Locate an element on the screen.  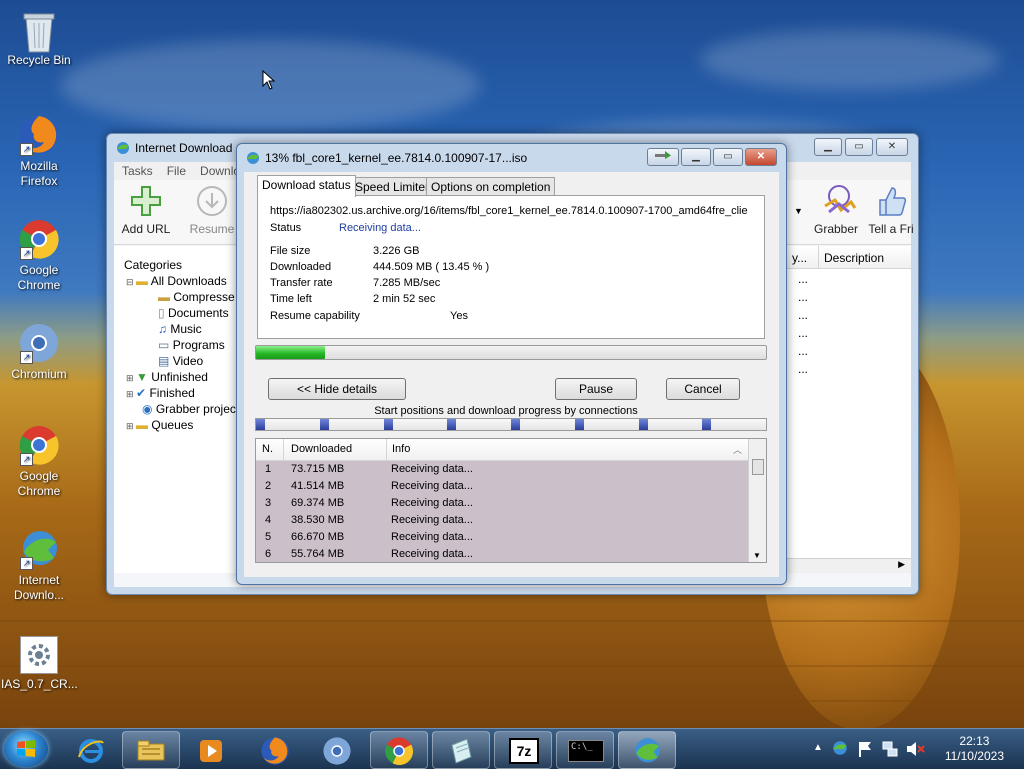
firefox-icon is located at coordinates (275, 751).